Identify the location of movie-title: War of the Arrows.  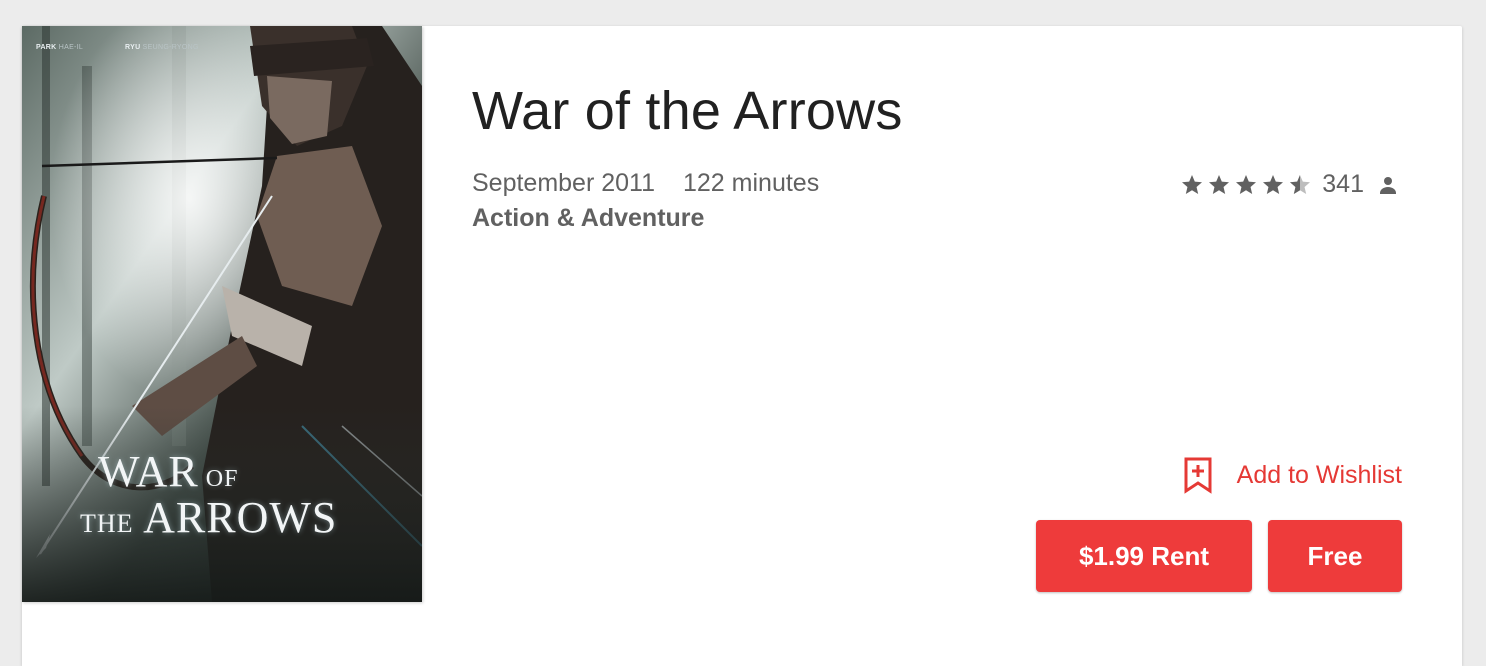
(687, 111).